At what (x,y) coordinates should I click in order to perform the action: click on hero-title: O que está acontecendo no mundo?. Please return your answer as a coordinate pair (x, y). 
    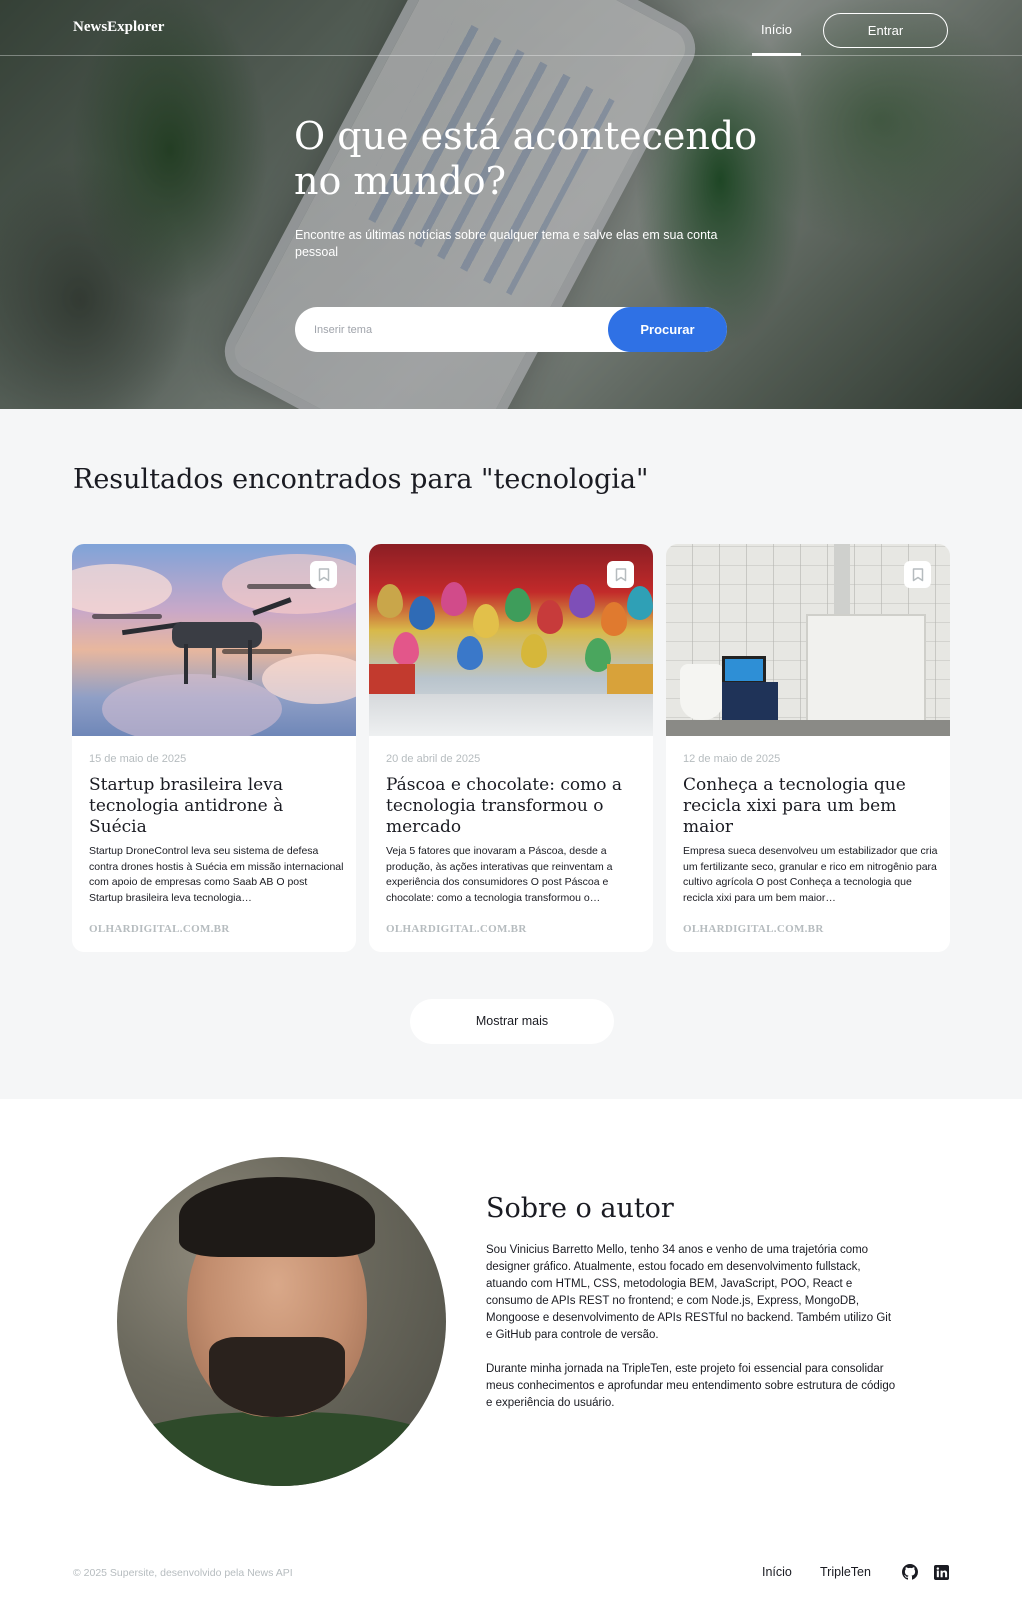
    Looking at the image, I should click on (526, 158).